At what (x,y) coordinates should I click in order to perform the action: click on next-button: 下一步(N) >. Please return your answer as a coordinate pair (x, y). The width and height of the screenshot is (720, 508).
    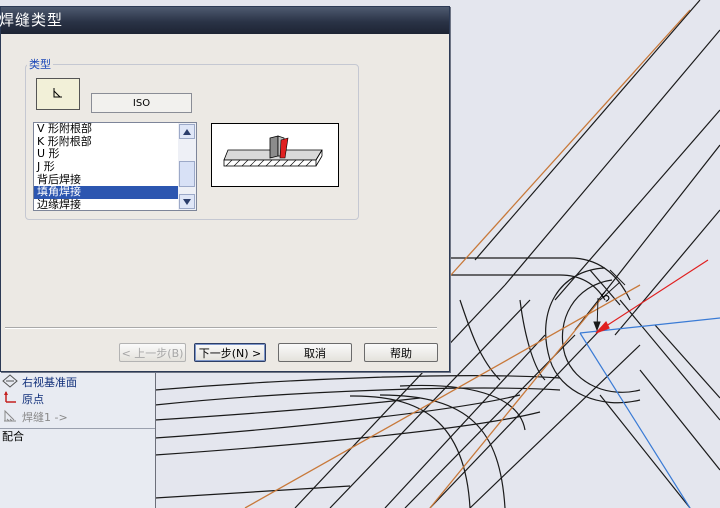
    Looking at the image, I should click on (230, 352).